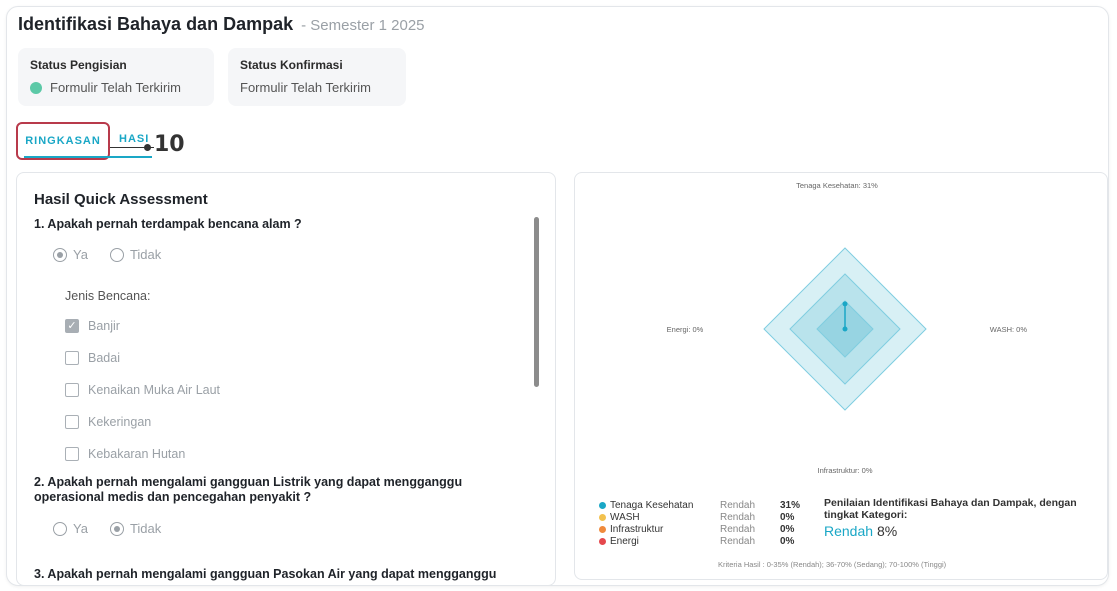 The image size is (1117, 591). What do you see at coordinates (137, 454) in the screenshot?
I see `checkbox-label: Kebakaran Hutan` at bounding box center [137, 454].